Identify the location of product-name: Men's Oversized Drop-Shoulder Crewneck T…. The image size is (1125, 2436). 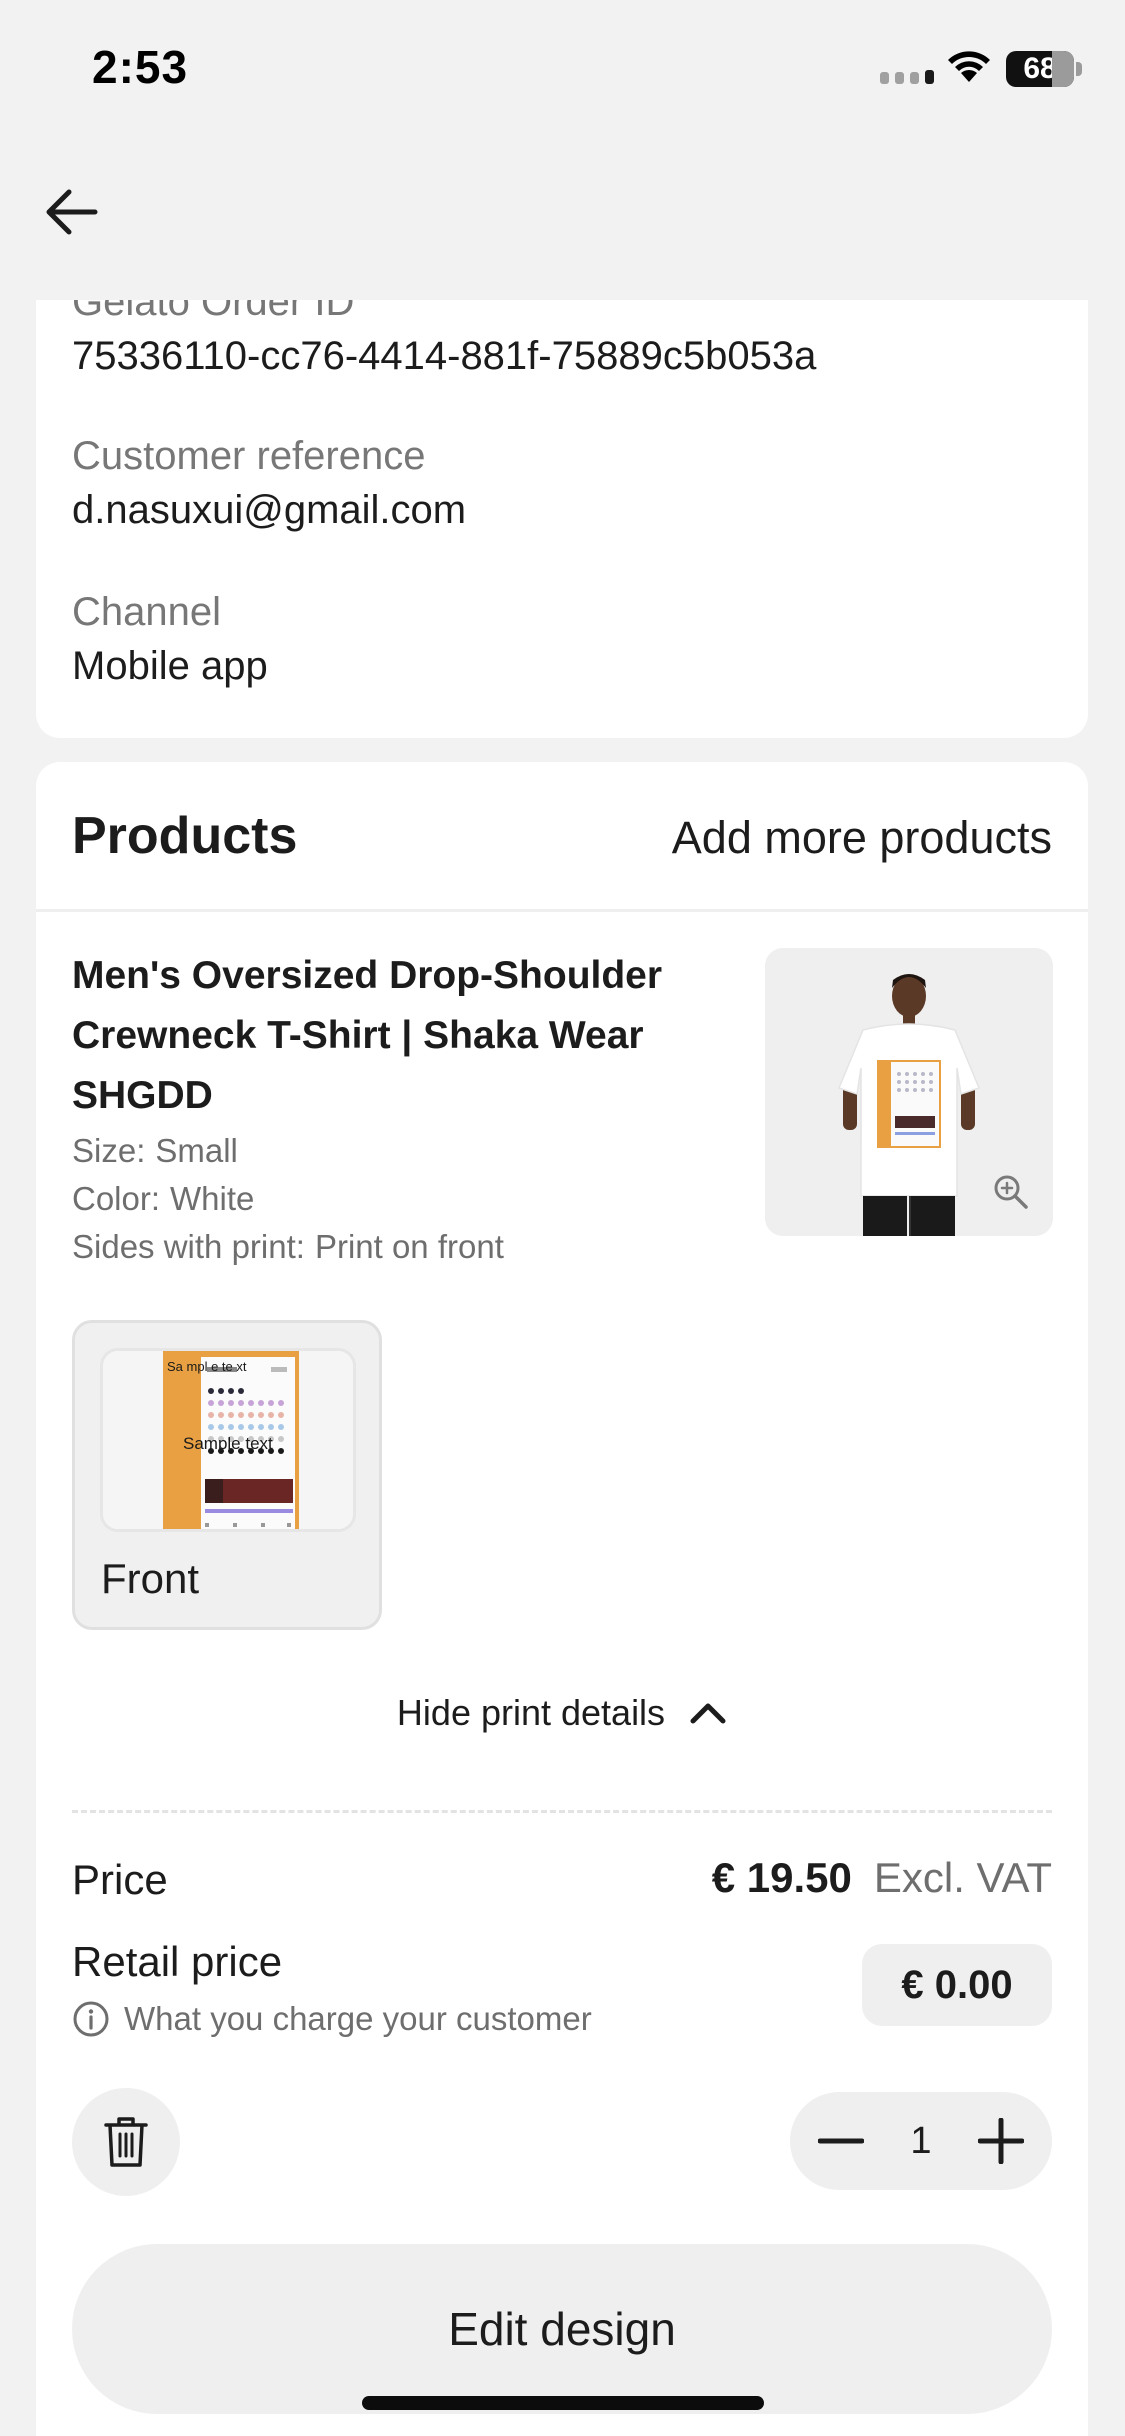
(367, 1035).